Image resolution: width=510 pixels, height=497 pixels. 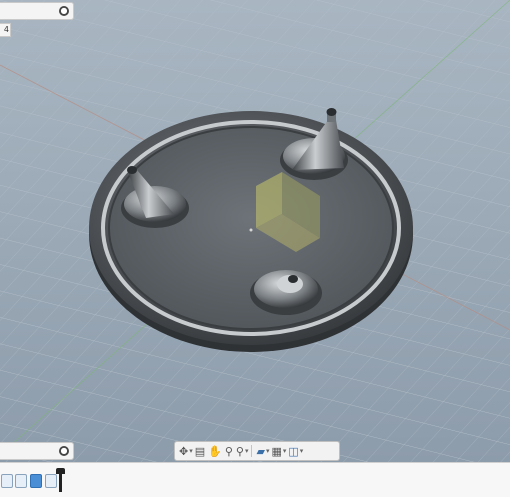 I want to click on zoom-window-icon: ⚲, so click(x=240, y=451).